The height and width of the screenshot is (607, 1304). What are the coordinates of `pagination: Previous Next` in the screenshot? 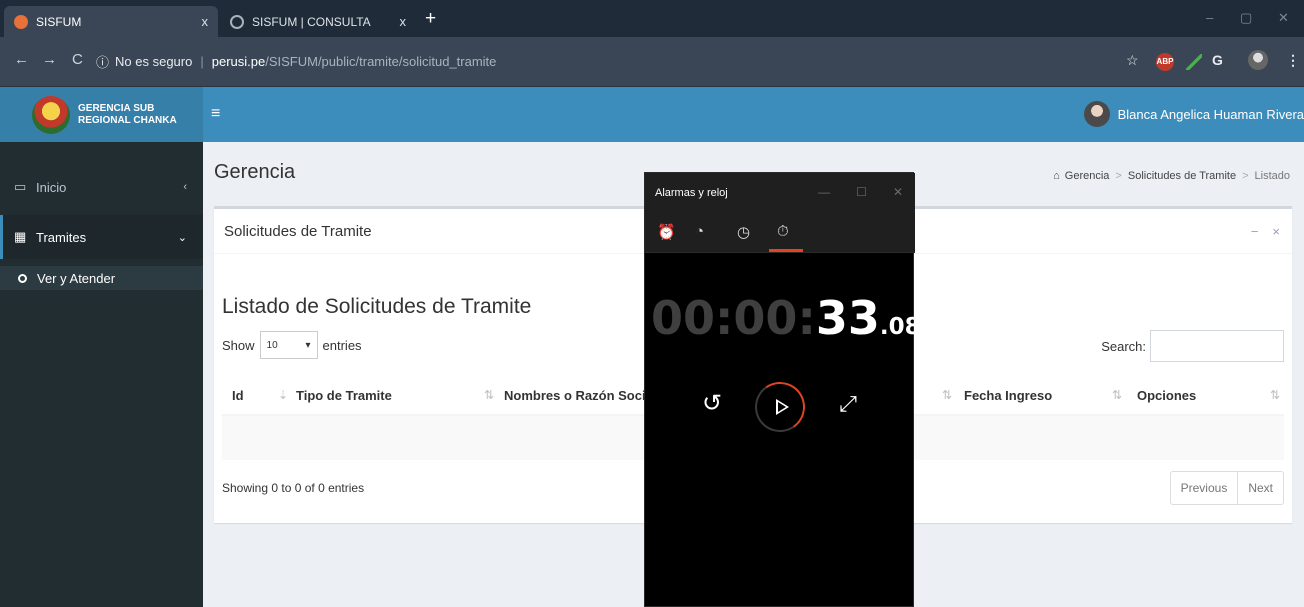 It's located at (1226, 488).